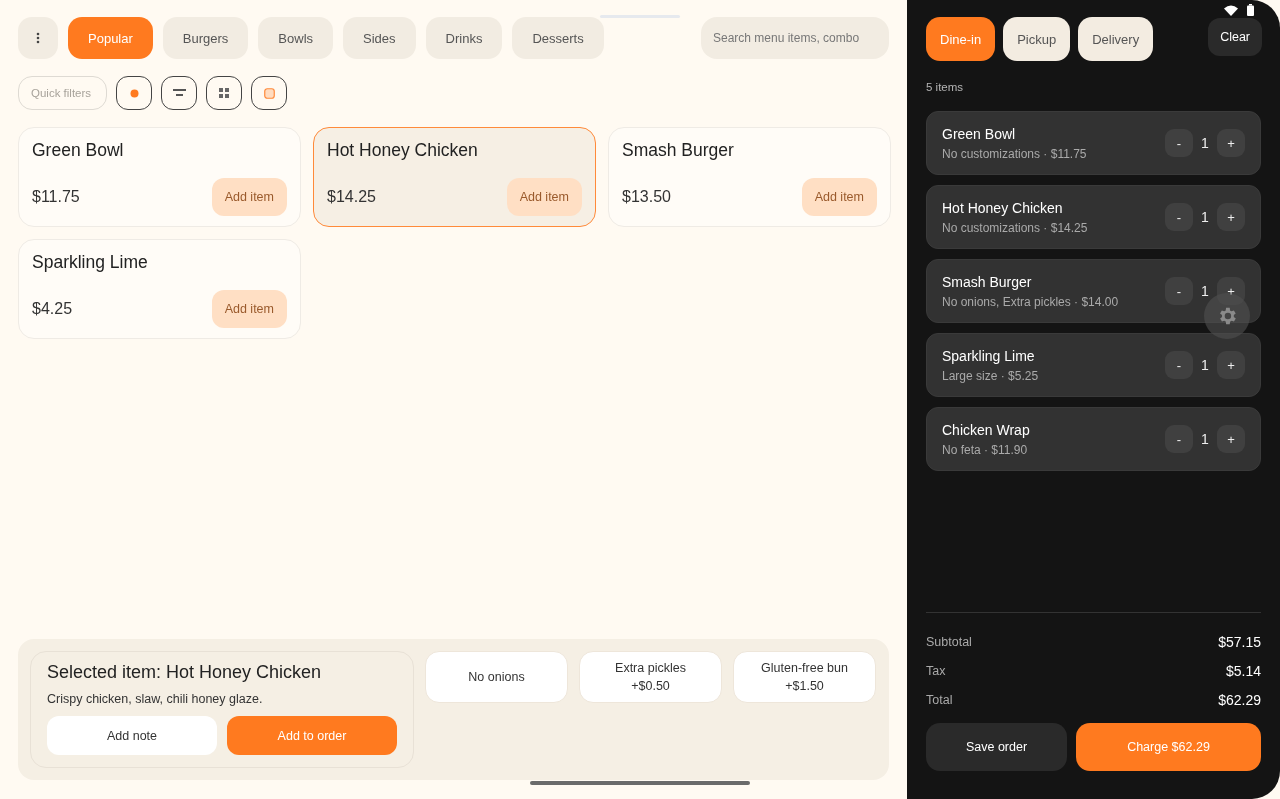 The width and height of the screenshot is (1280, 799). Describe the element at coordinates (1243, 670) in the screenshot. I see `total-value: $5.14` at that location.